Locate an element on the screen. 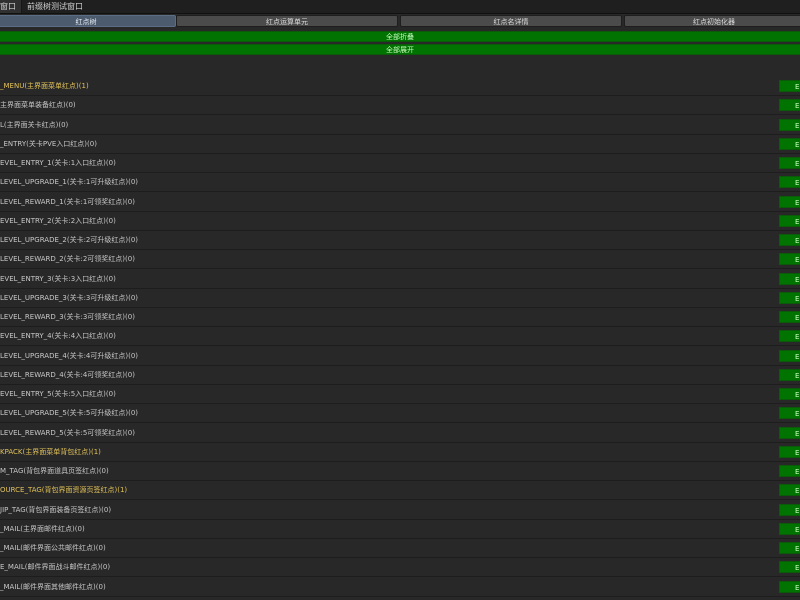 The image size is (800, 600). tree-node-label: LEVEL_UPGRADE_2(关卡:2可升级红点)(0) is located at coordinates (69, 240).